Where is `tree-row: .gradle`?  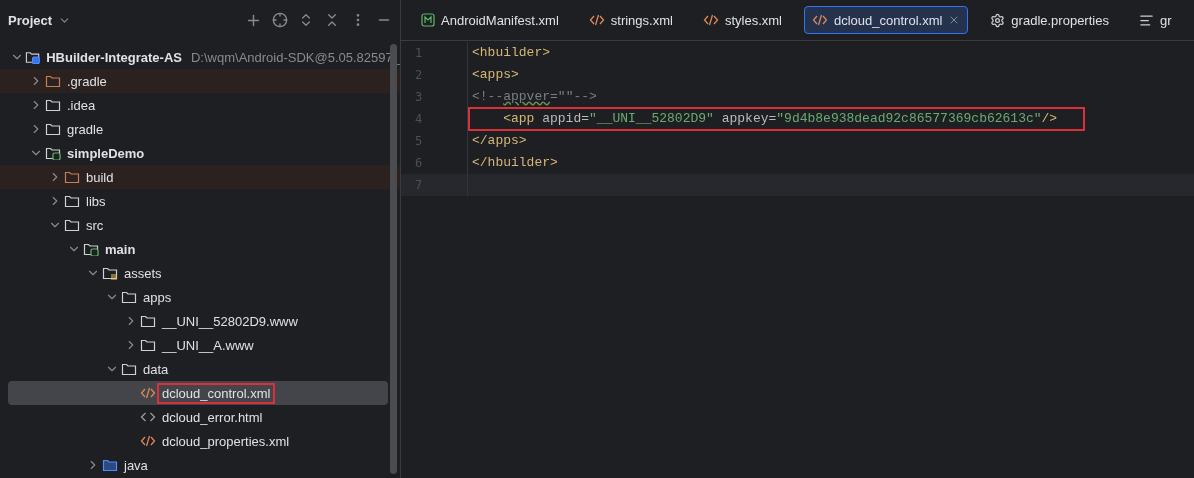
tree-row: .gradle is located at coordinates (200, 81).